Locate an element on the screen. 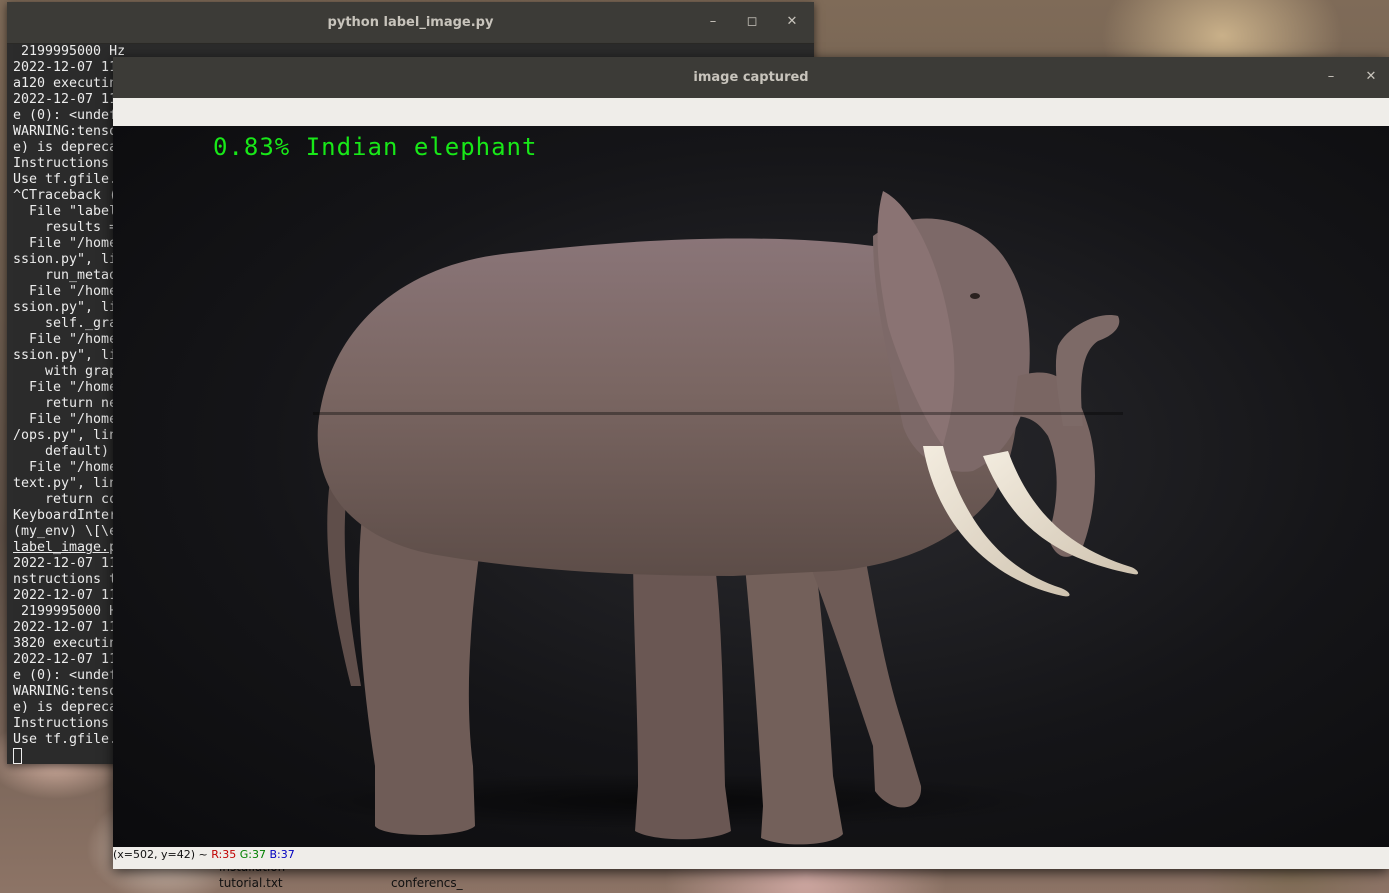 Image resolution: width=1389 pixels, height=893 pixels. blue-value: B:37 is located at coordinates (282, 854).